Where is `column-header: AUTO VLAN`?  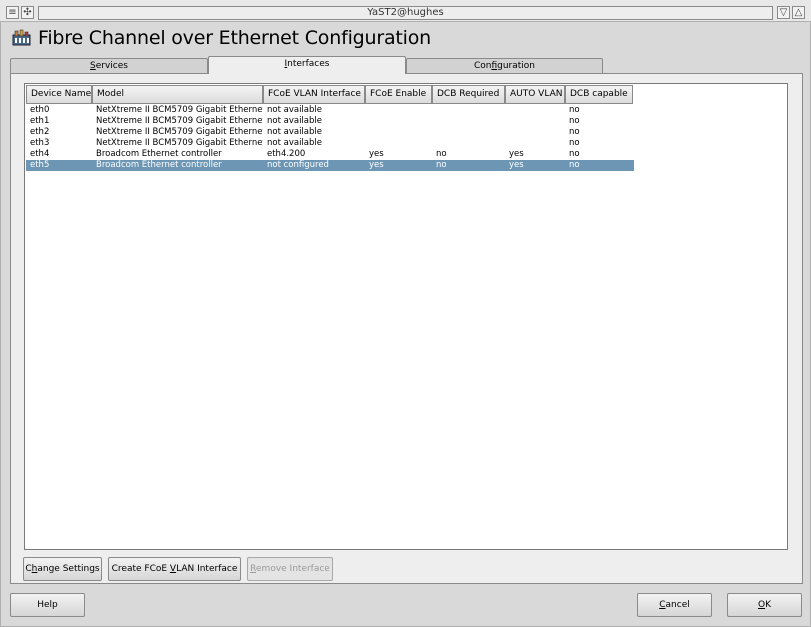
column-header: AUTO VLAN is located at coordinates (535, 94).